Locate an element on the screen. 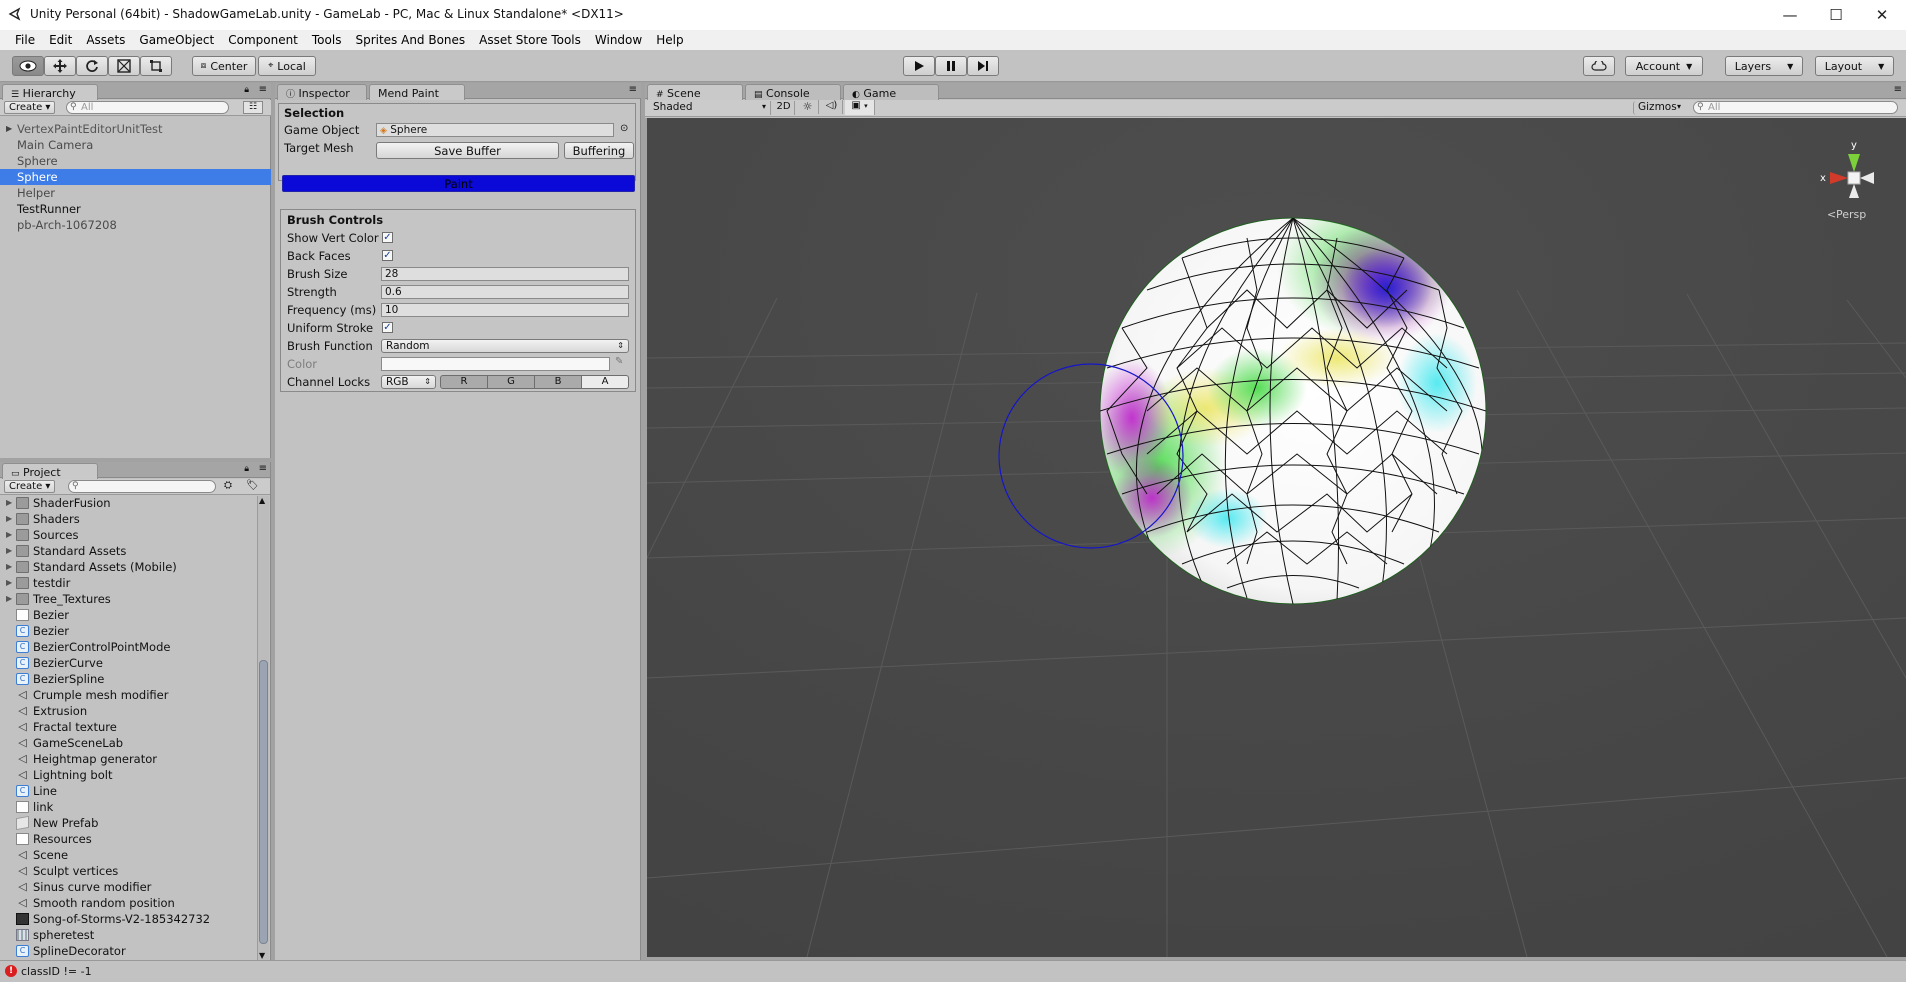 This screenshot has height=982, width=1906. tab-project: ▭ Project is located at coordinates (50, 471).